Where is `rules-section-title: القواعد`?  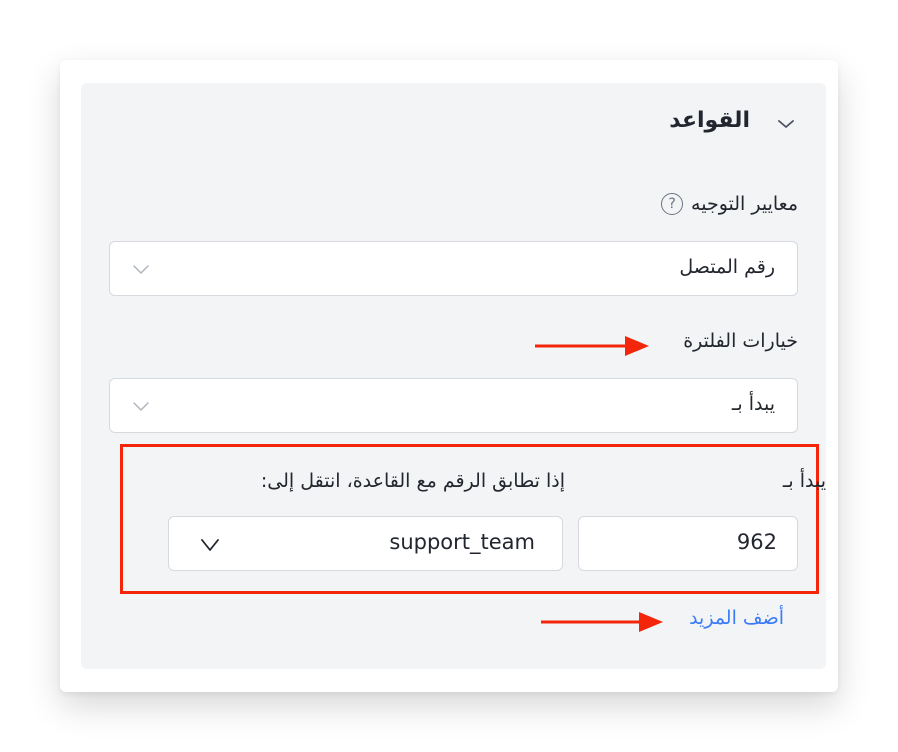
rules-section-title: القواعد is located at coordinates (709, 120).